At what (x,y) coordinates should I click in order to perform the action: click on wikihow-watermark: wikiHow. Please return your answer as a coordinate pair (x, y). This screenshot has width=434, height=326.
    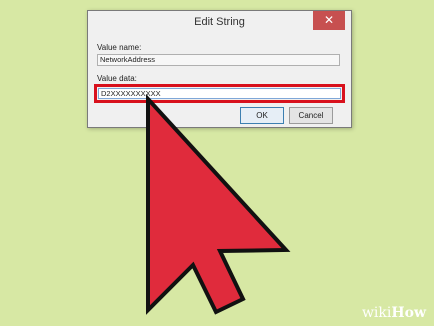
    Looking at the image, I should click on (394, 313).